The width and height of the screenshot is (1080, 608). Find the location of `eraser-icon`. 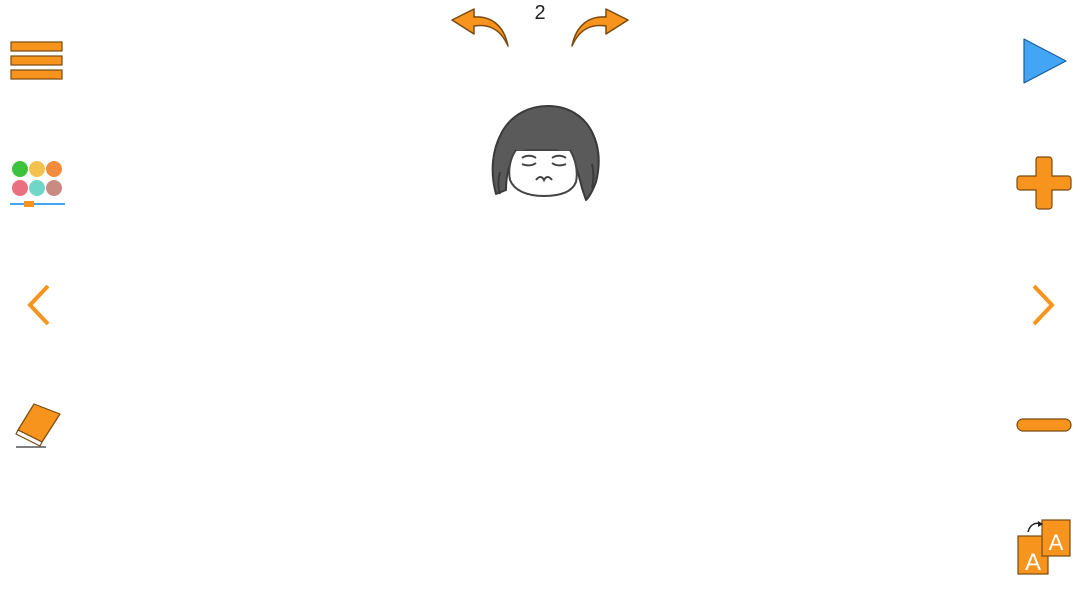

eraser-icon is located at coordinates (38, 425).